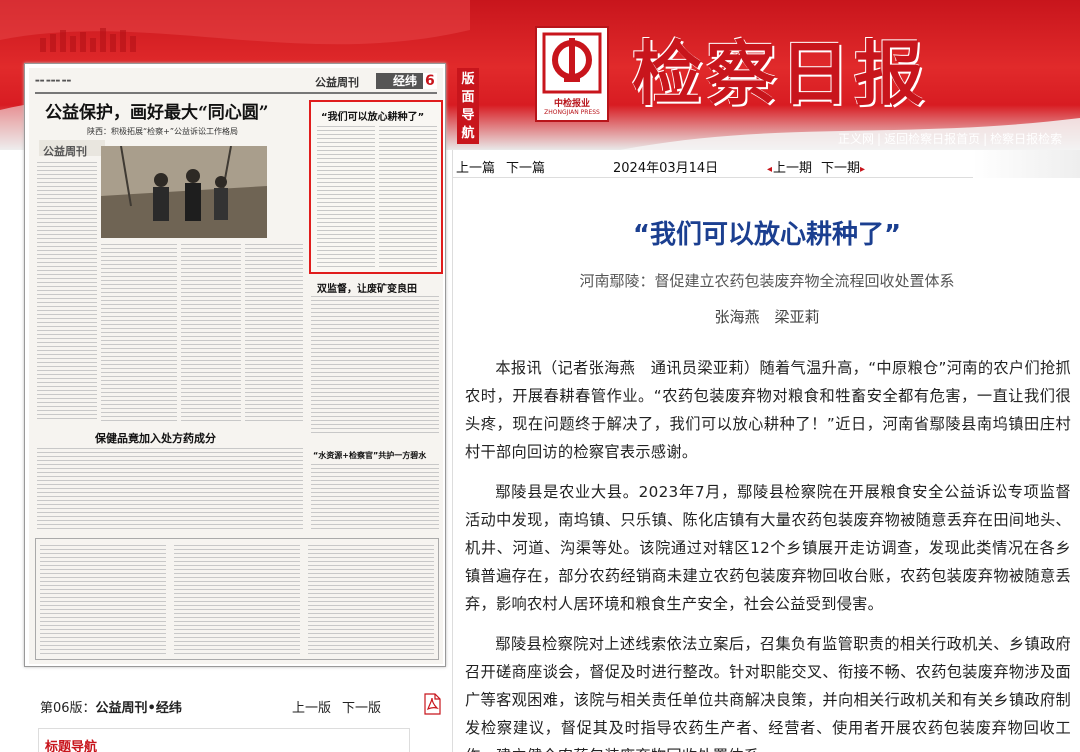  I want to click on page-headline-3: 保健品竟加入处方药成分, so click(155, 438).